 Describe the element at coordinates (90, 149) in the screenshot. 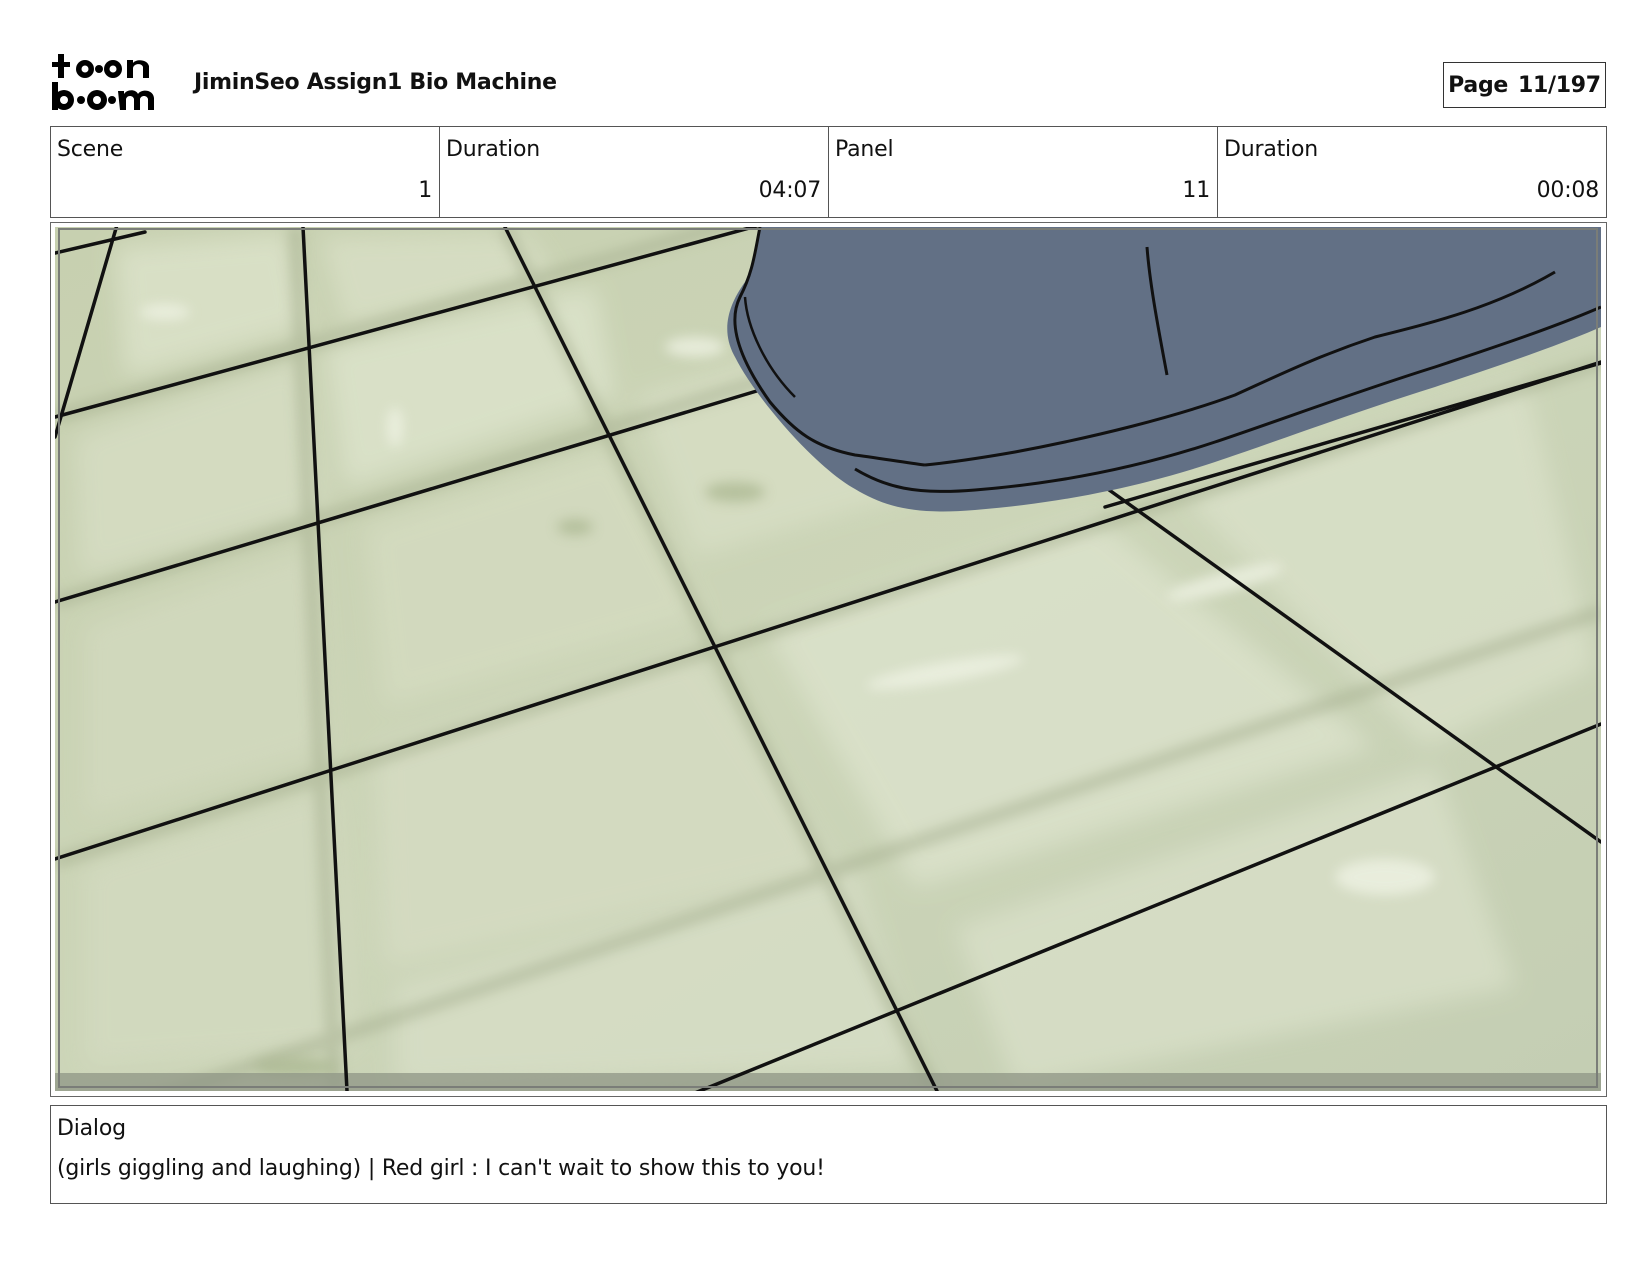

I see `scene-label: Scene` at that location.